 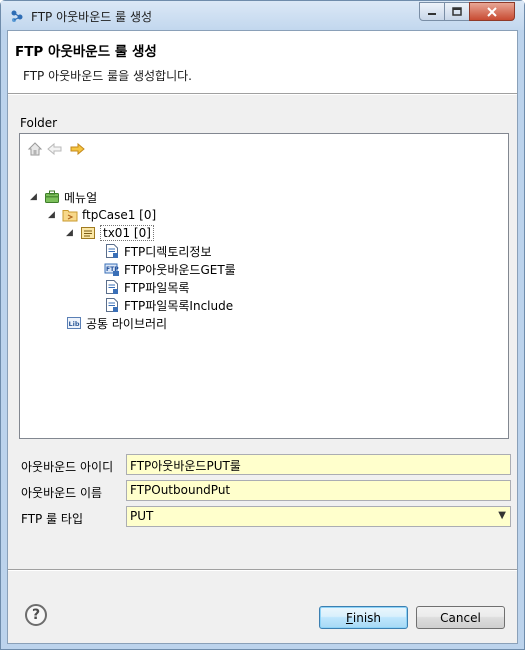 I want to click on header-divider, so click(x=262, y=94).